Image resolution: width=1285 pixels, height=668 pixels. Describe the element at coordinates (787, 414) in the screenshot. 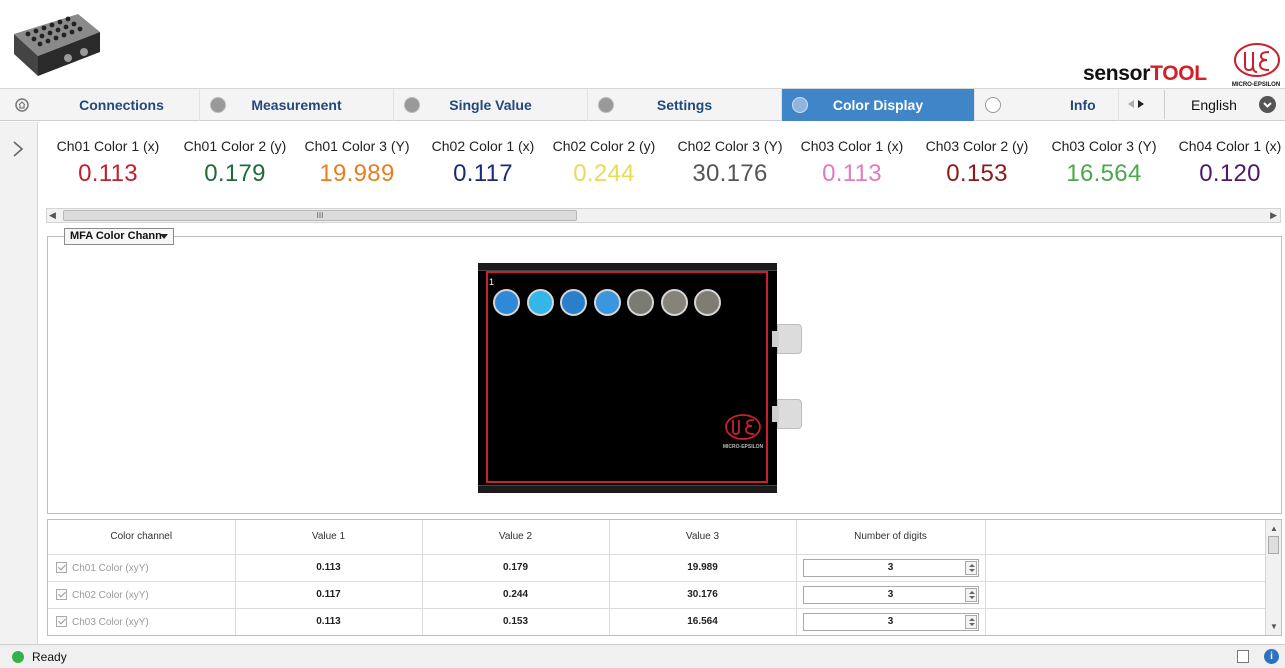

I see `sensor-connector-bottom` at that location.